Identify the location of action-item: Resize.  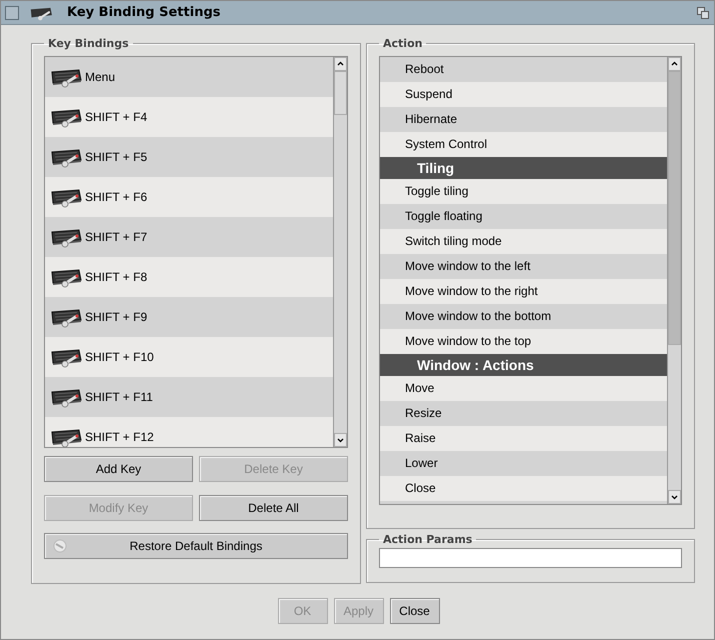
(523, 413).